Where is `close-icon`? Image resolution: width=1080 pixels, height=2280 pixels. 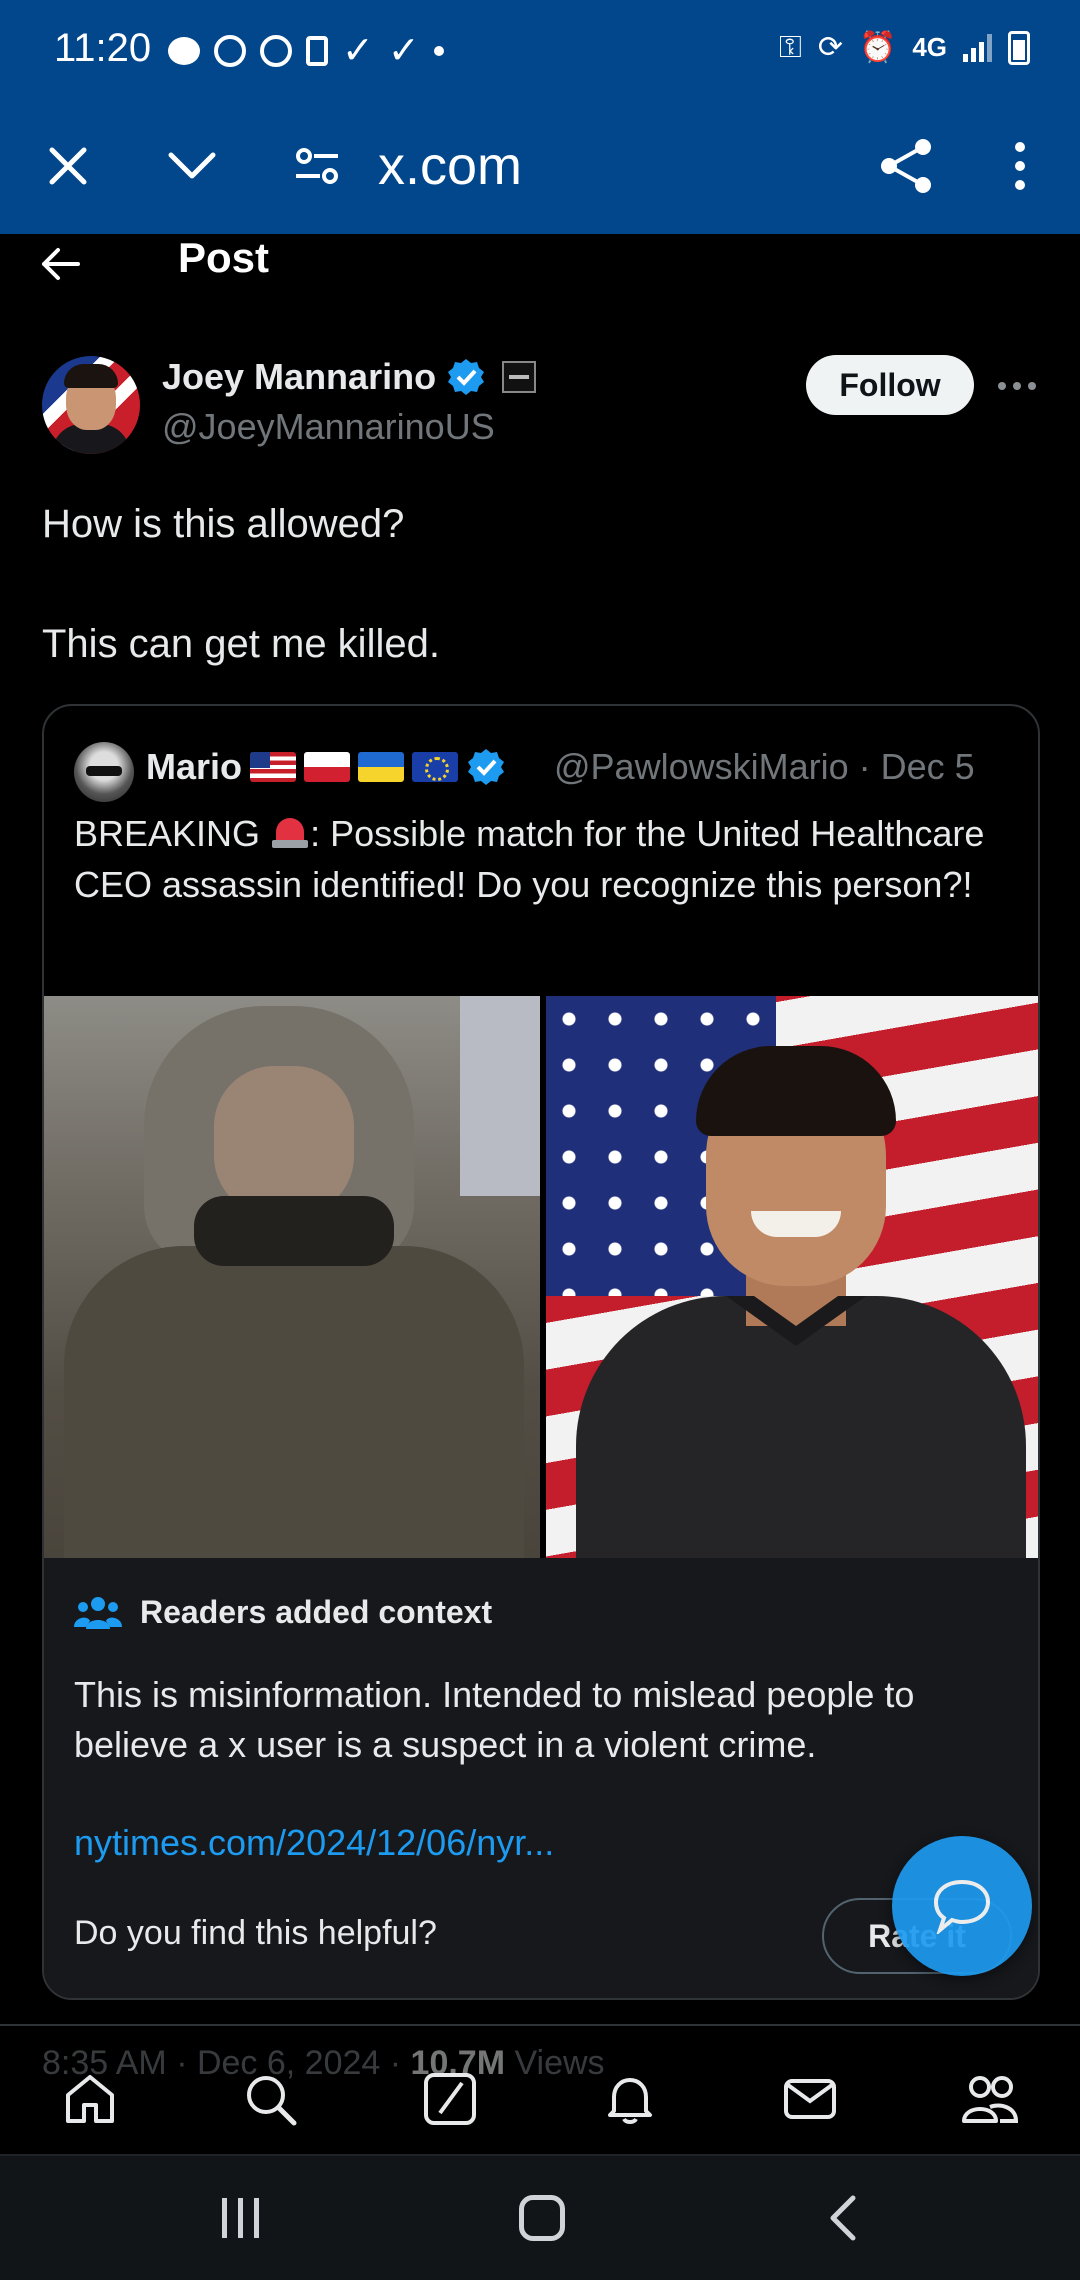
close-icon is located at coordinates (68, 166).